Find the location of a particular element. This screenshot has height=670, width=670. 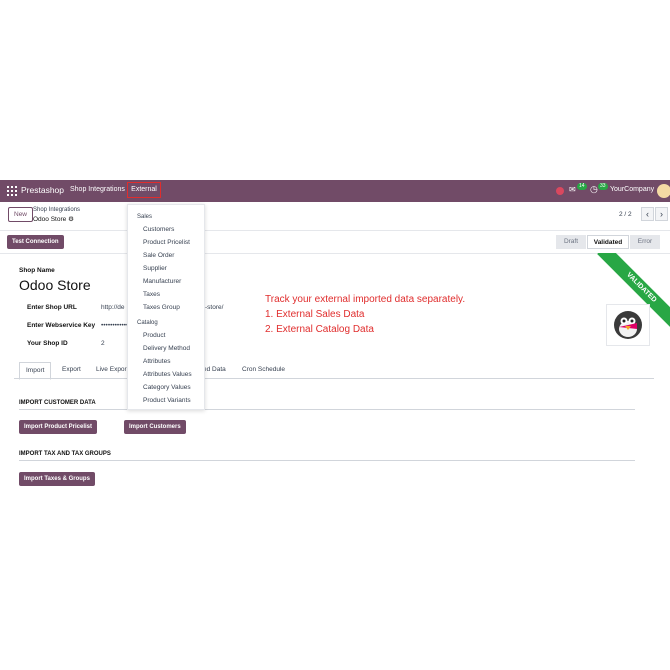

dropdown-heading-sales: Sales is located at coordinates (145, 217).